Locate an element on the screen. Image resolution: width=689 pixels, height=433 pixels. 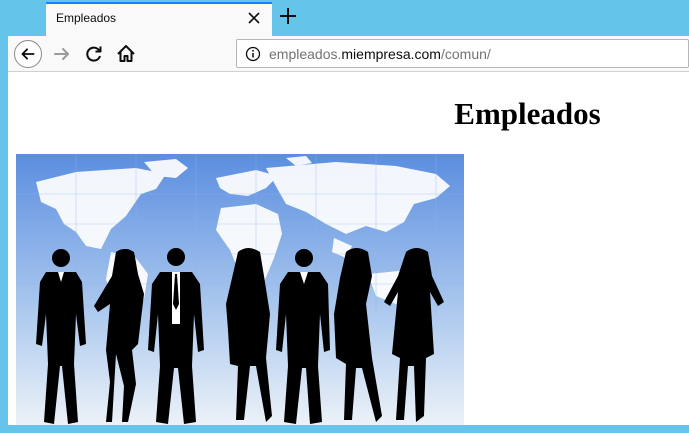
tab-strip: Empleados is located at coordinates (344, 18).